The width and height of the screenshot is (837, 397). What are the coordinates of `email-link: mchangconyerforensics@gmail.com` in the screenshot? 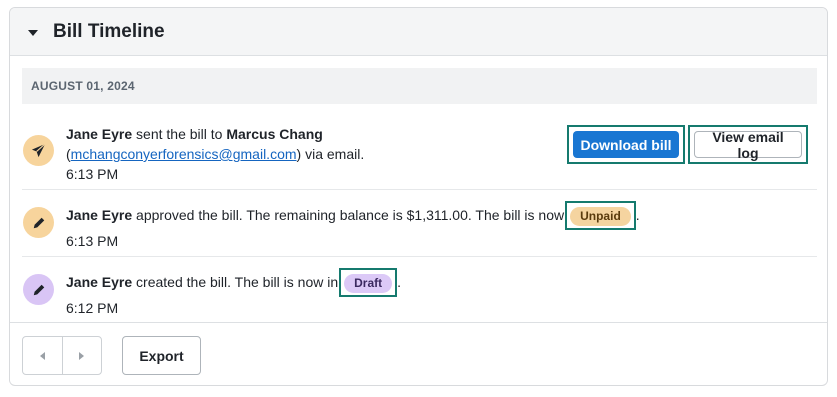 It's located at (184, 154).